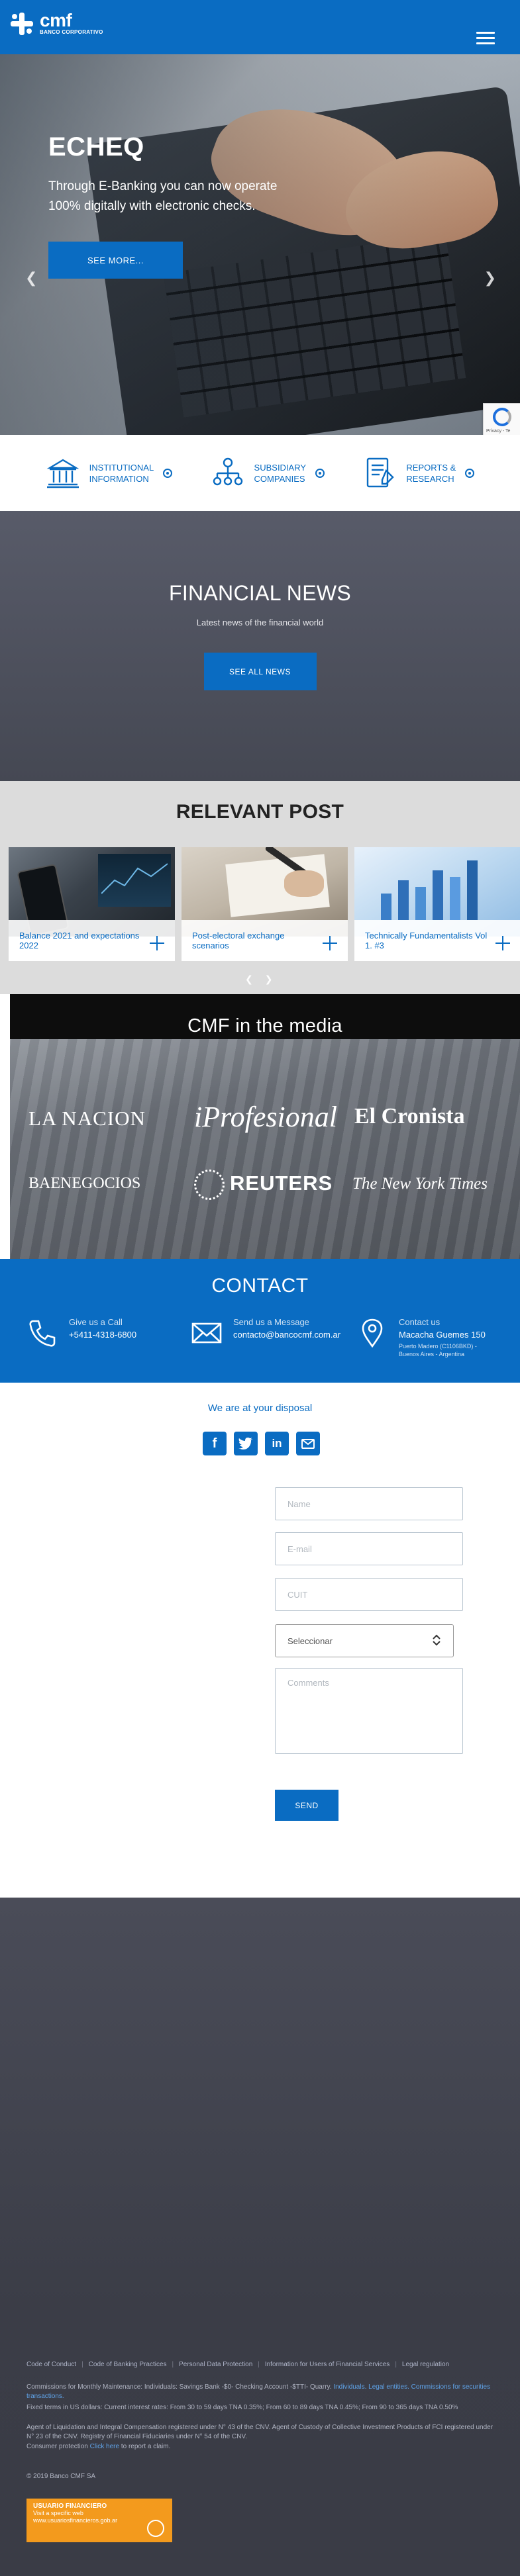  What do you see at coordinates (409, 1116) in the screenshot?
I see `media-logo-el-cronista: El Cronista` at bounding box center [409, 1116].